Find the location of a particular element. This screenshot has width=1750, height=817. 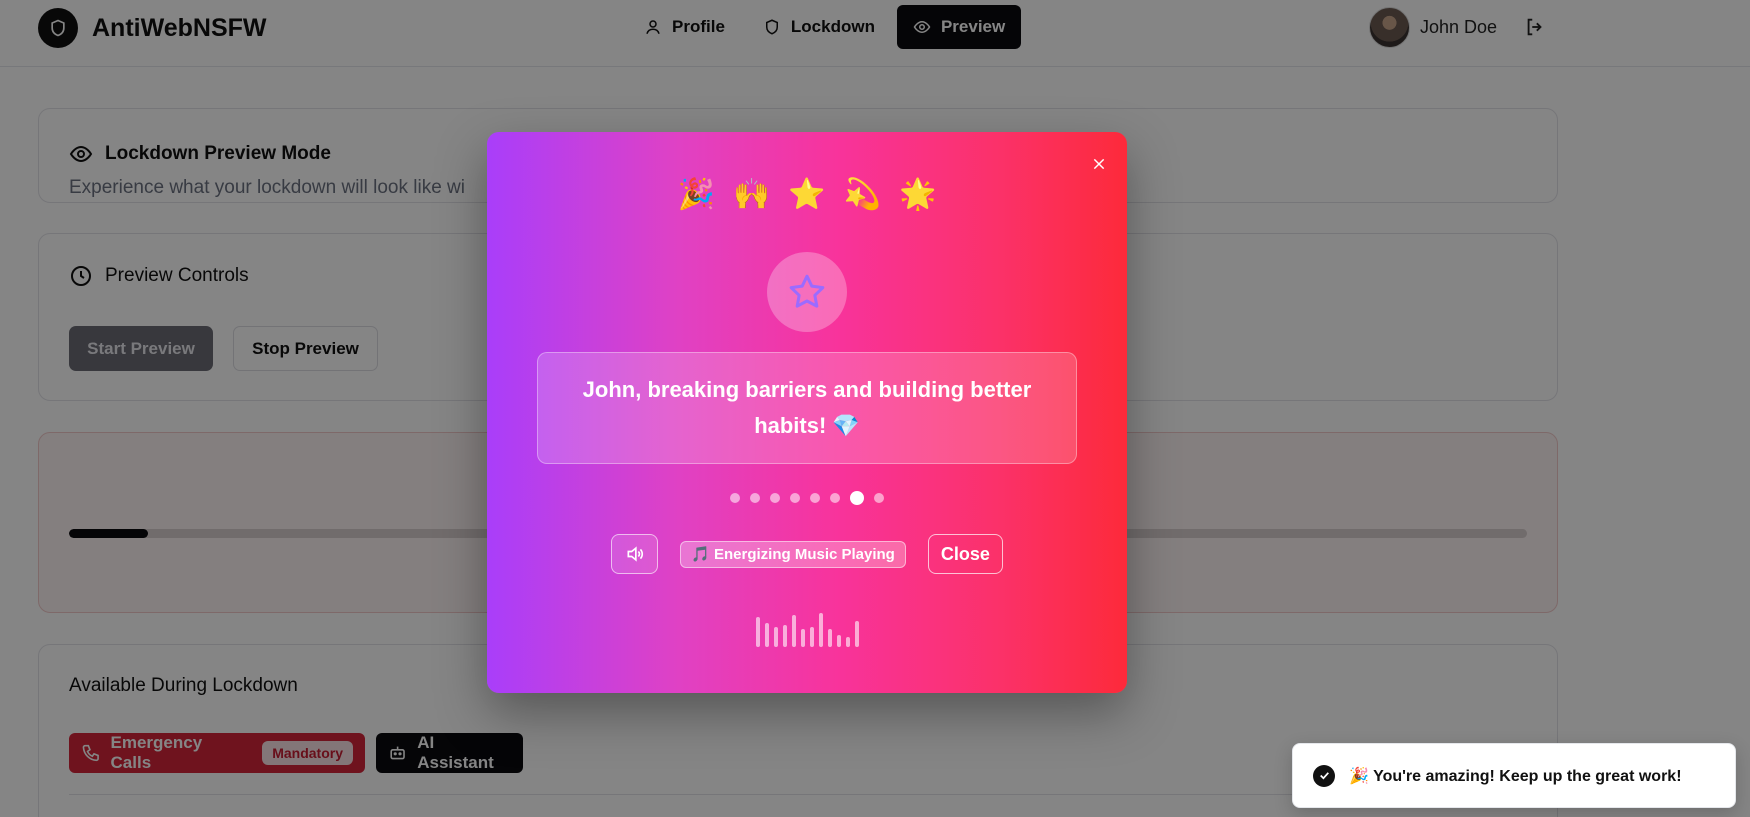

close-button: Close is located at coordinates (965, 554).